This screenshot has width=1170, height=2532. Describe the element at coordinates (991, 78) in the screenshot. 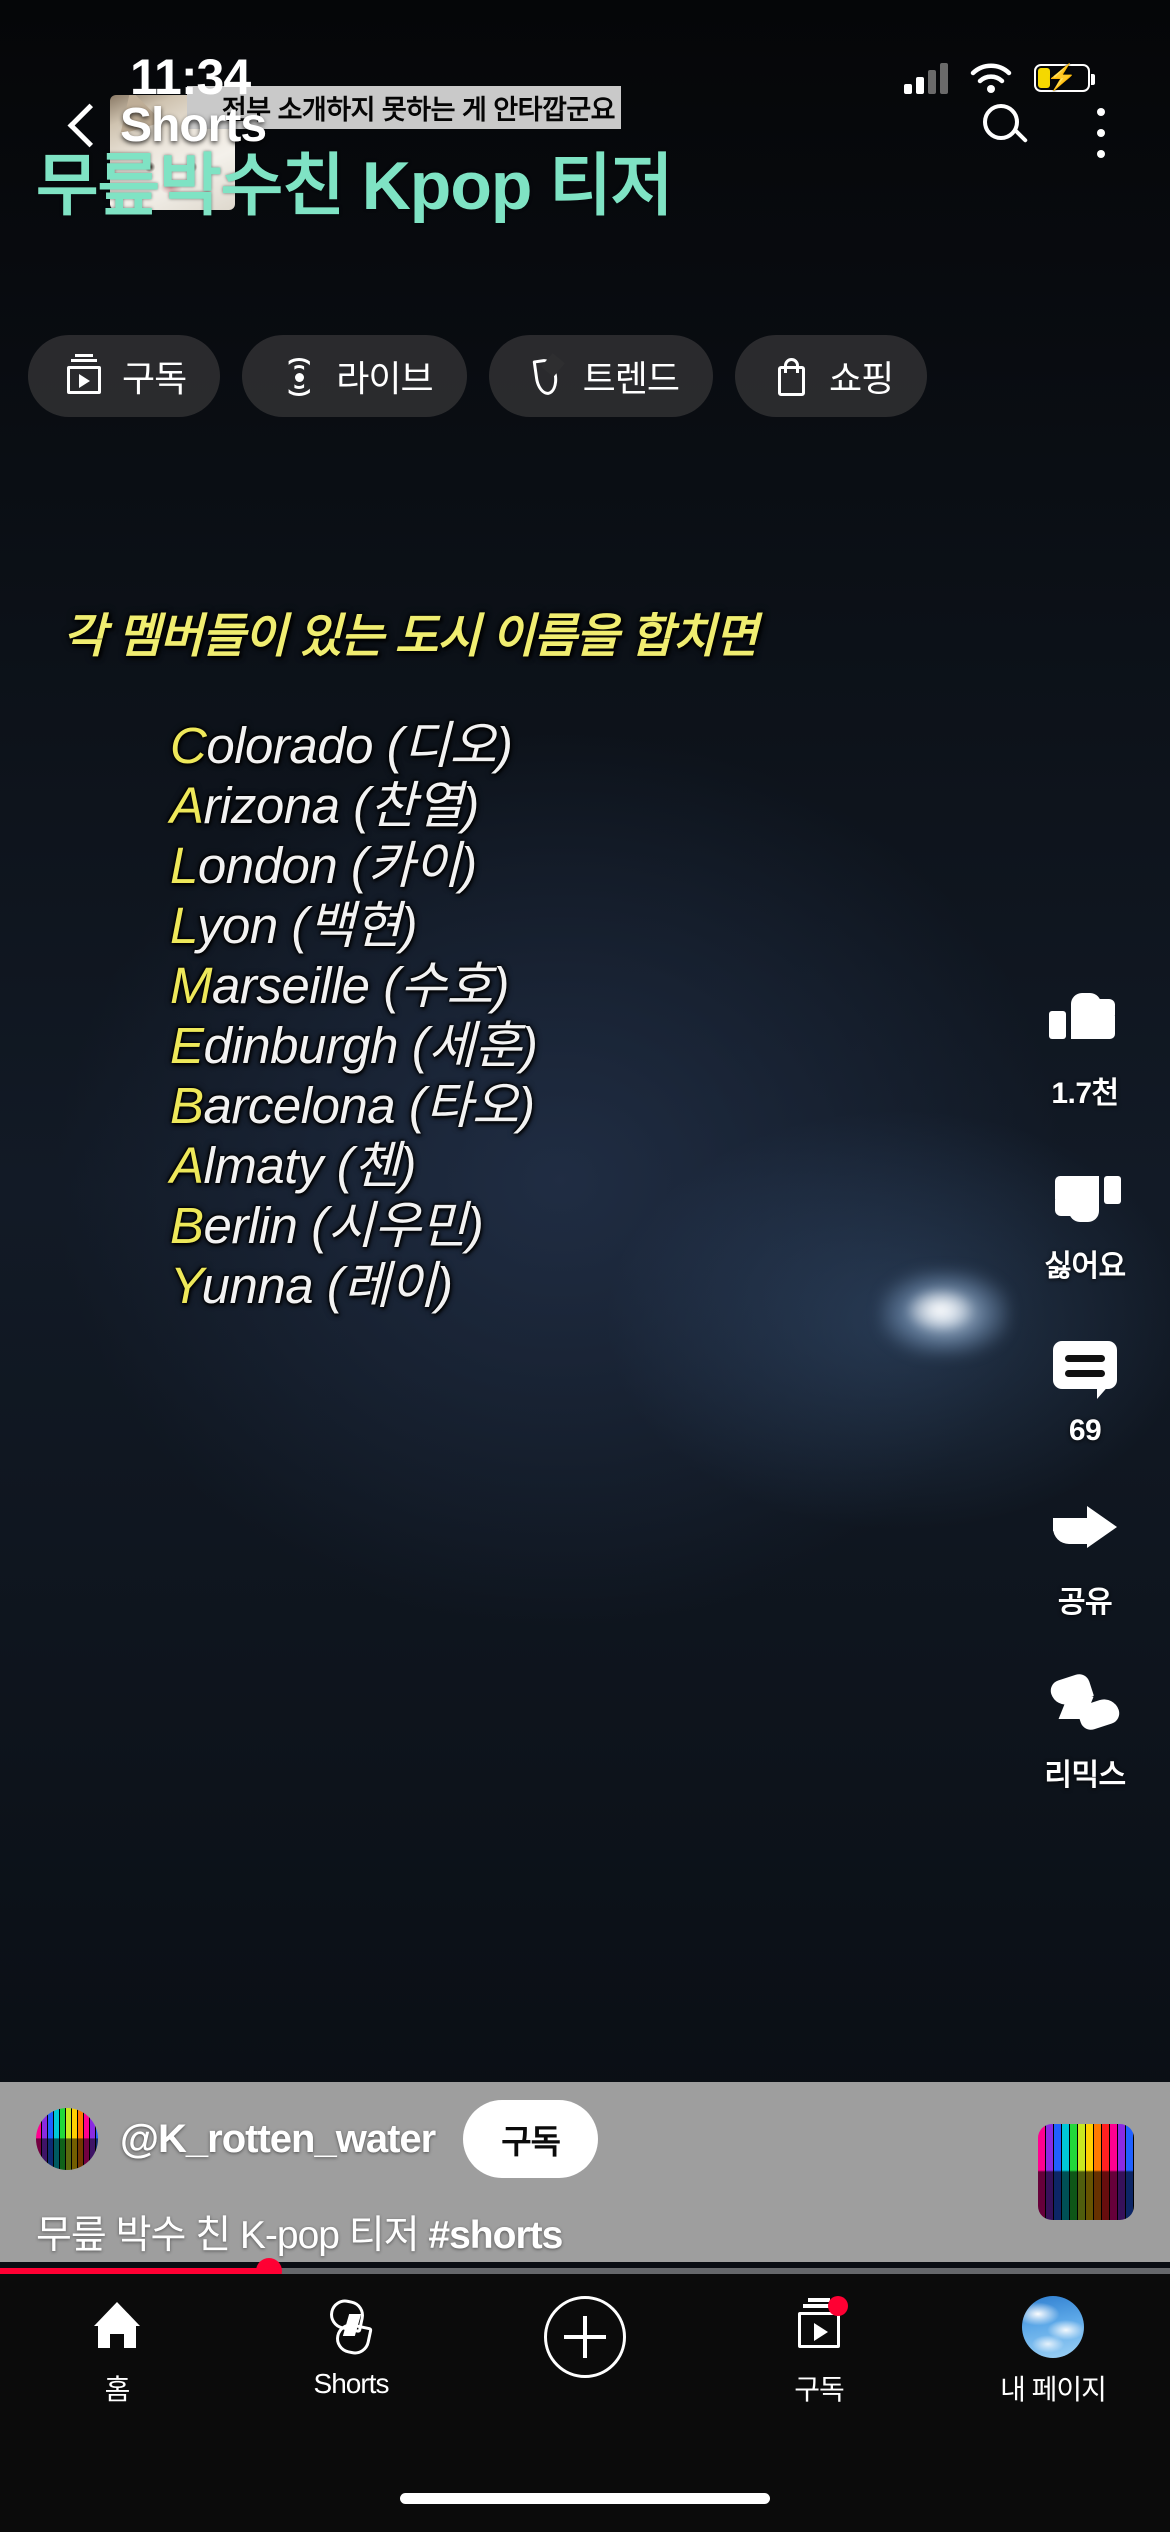

I see `wifi-icon` at that location.